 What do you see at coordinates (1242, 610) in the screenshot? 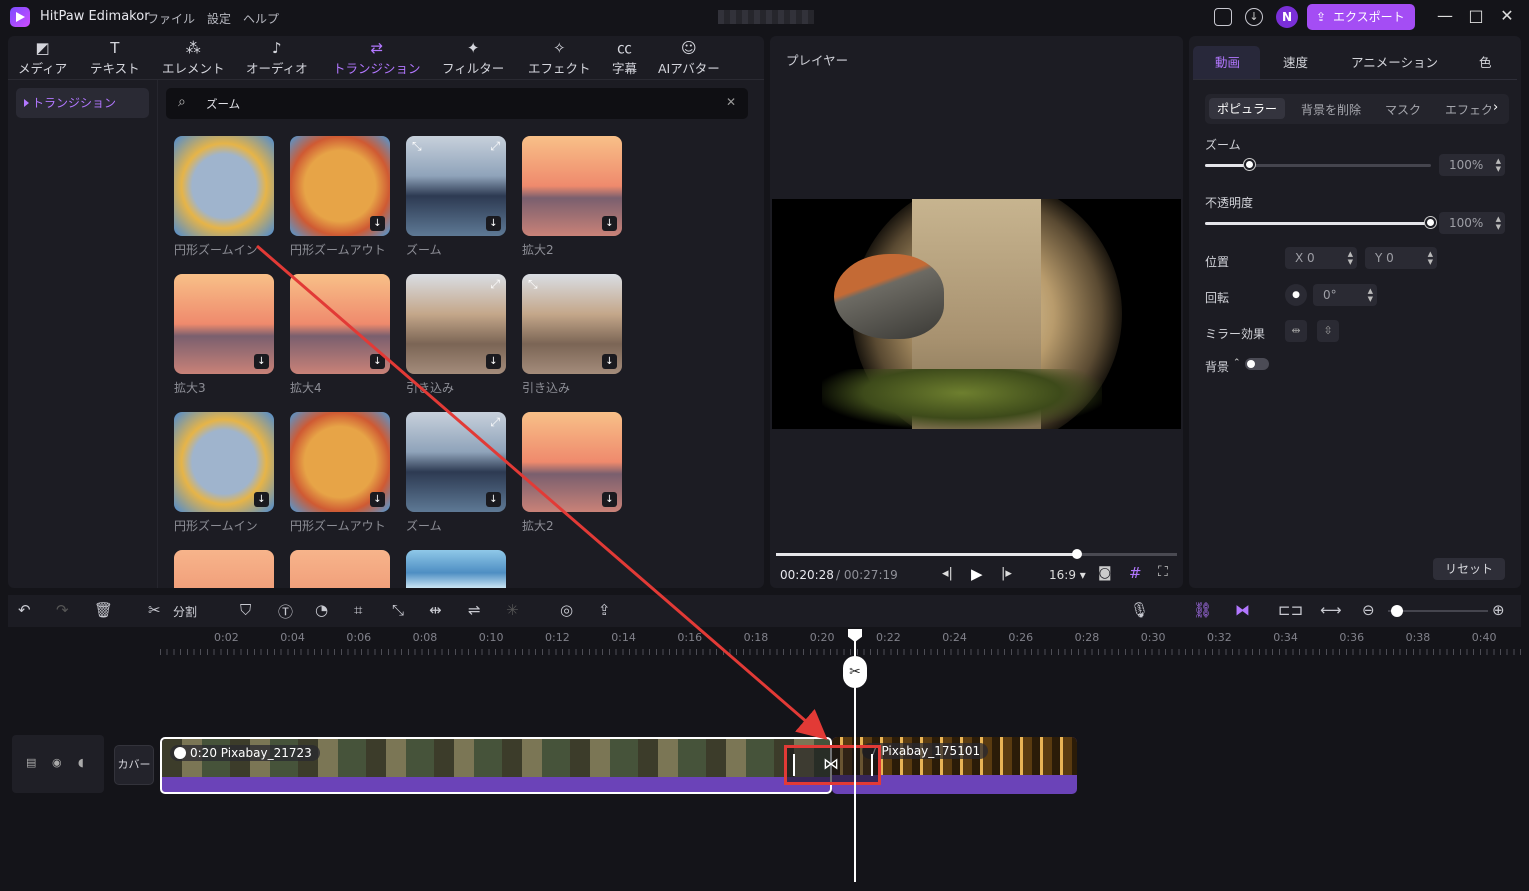
I see `snap-icon: ⧓` at bounding box center [1242, 610].